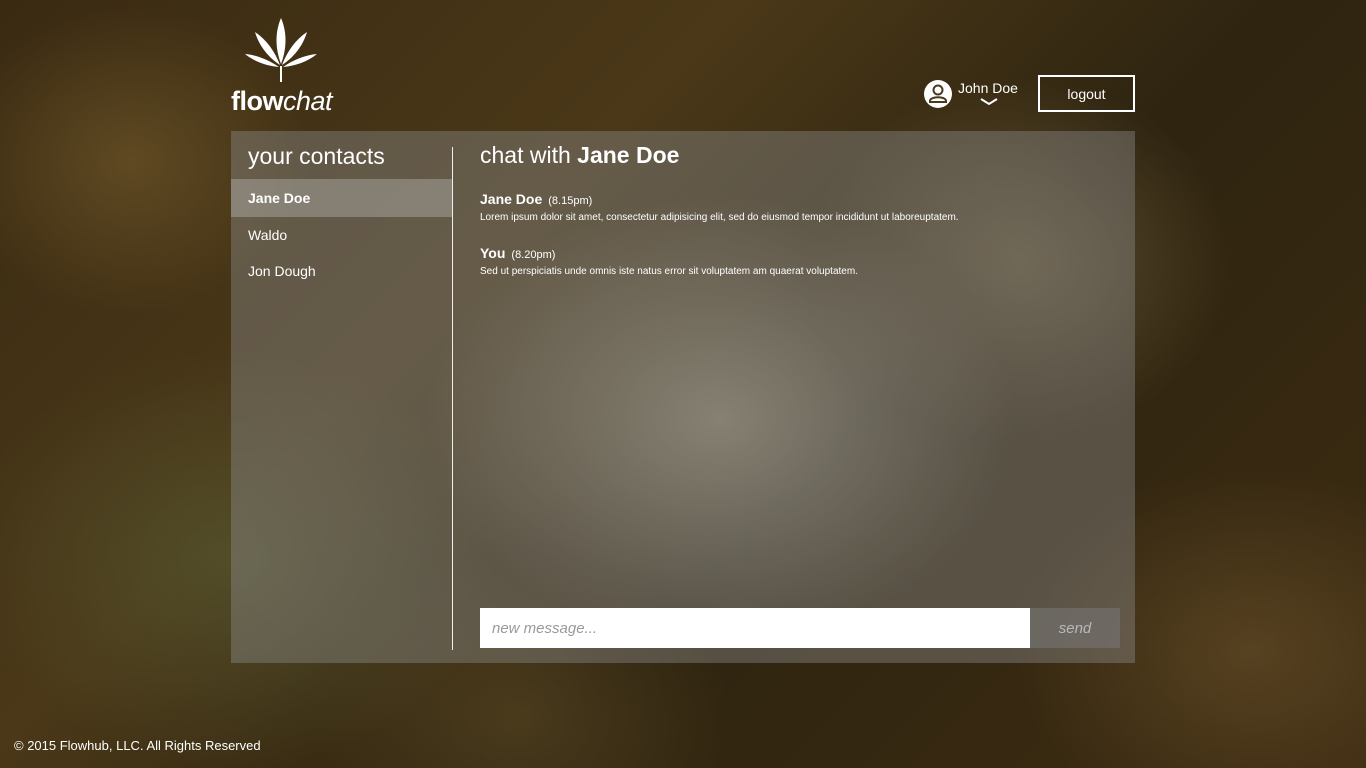  I want to click on brand-logo: flowchat, so click(282, 67).